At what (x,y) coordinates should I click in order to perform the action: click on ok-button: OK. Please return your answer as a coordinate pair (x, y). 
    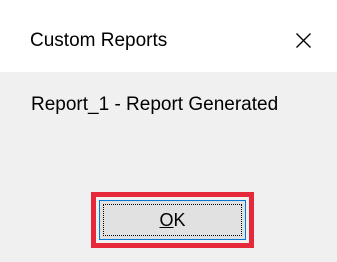
    Looking at the image, I should click on (172, 220).